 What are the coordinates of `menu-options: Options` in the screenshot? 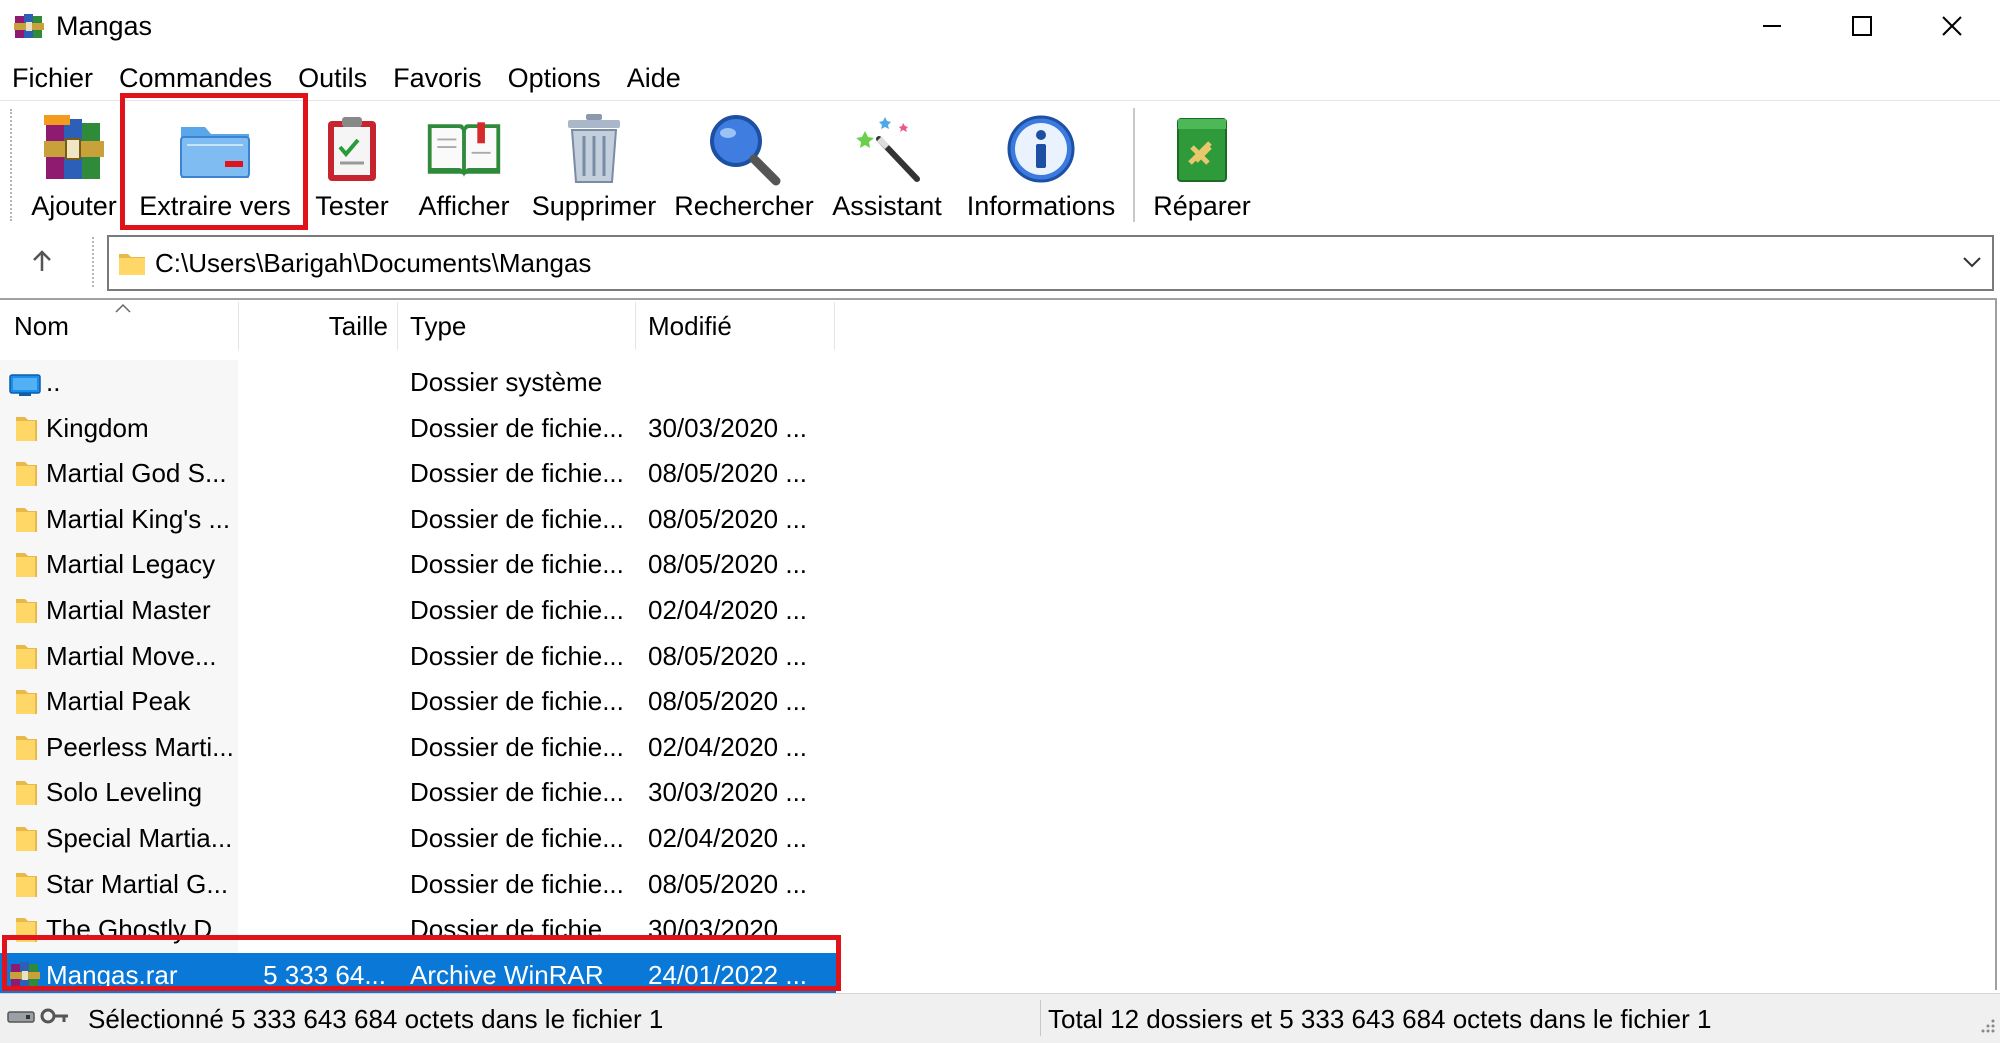 It's located at (554, 78).